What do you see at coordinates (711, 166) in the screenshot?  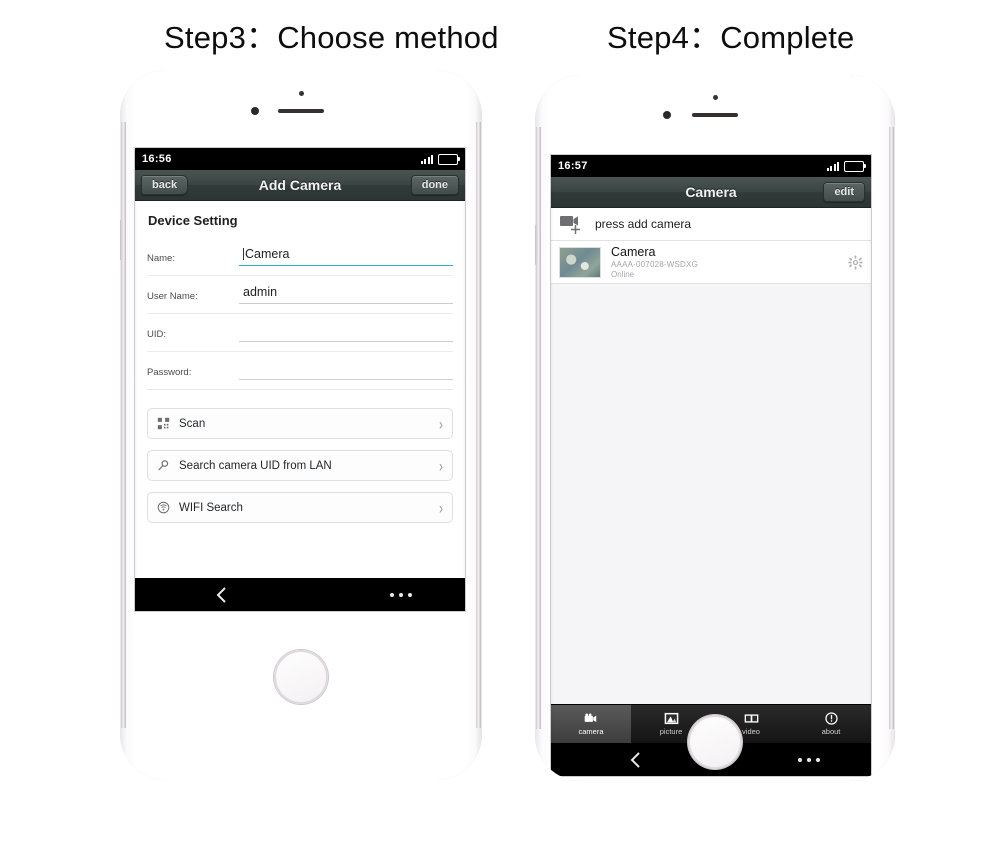 I see `phone2-status-bar: 16:57` at bounding box center [711, 166].